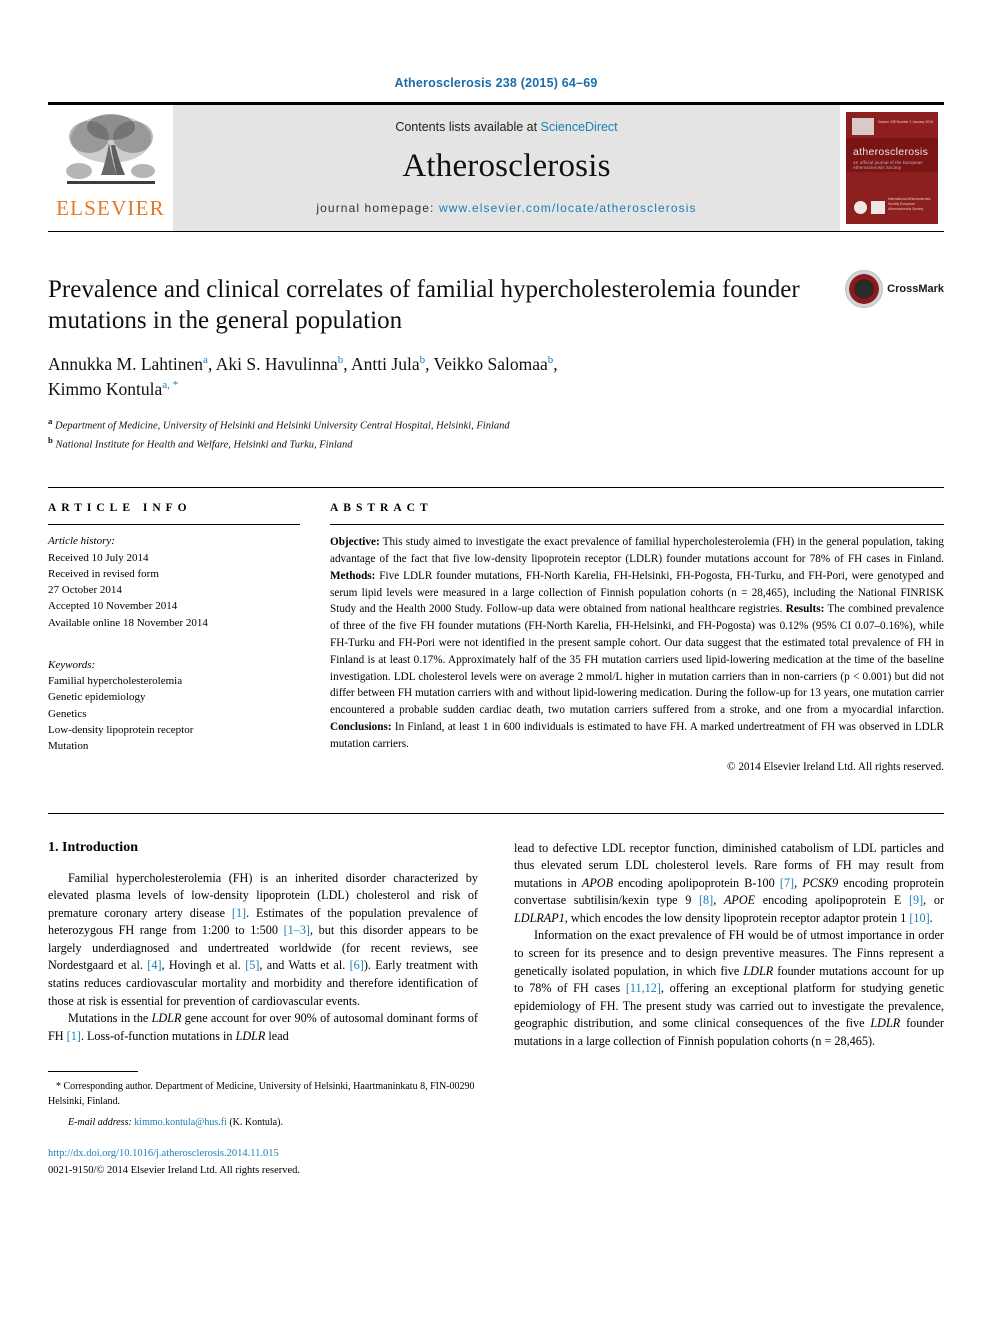 The height and width of the screenshot is (1323, 992). Describe the element at coordinates (68, 746) in the screenshot. I see `keyword-item: Mutation` at that location.